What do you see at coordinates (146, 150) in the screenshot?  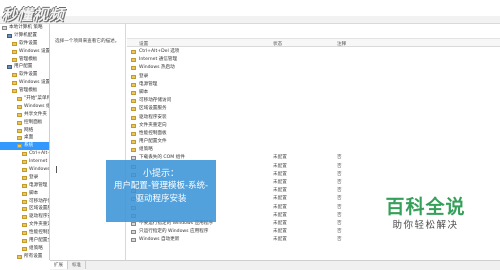 I see `row-name: 组策略` at bounding box center [146, 150].